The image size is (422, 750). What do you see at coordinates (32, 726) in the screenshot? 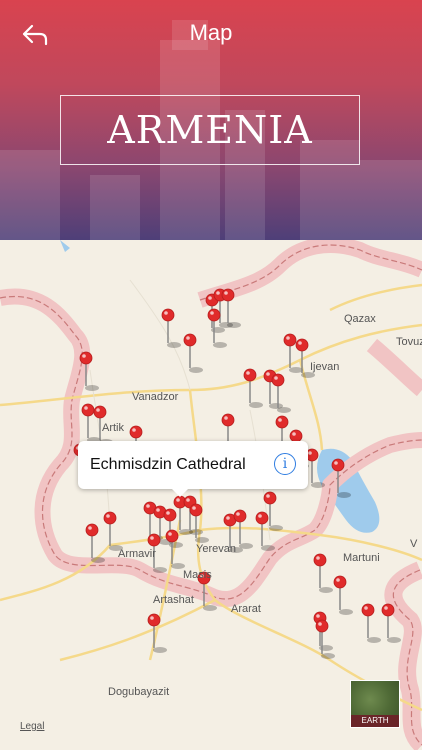
I see `legal-link: Legal` at bounding box center [32, 726].